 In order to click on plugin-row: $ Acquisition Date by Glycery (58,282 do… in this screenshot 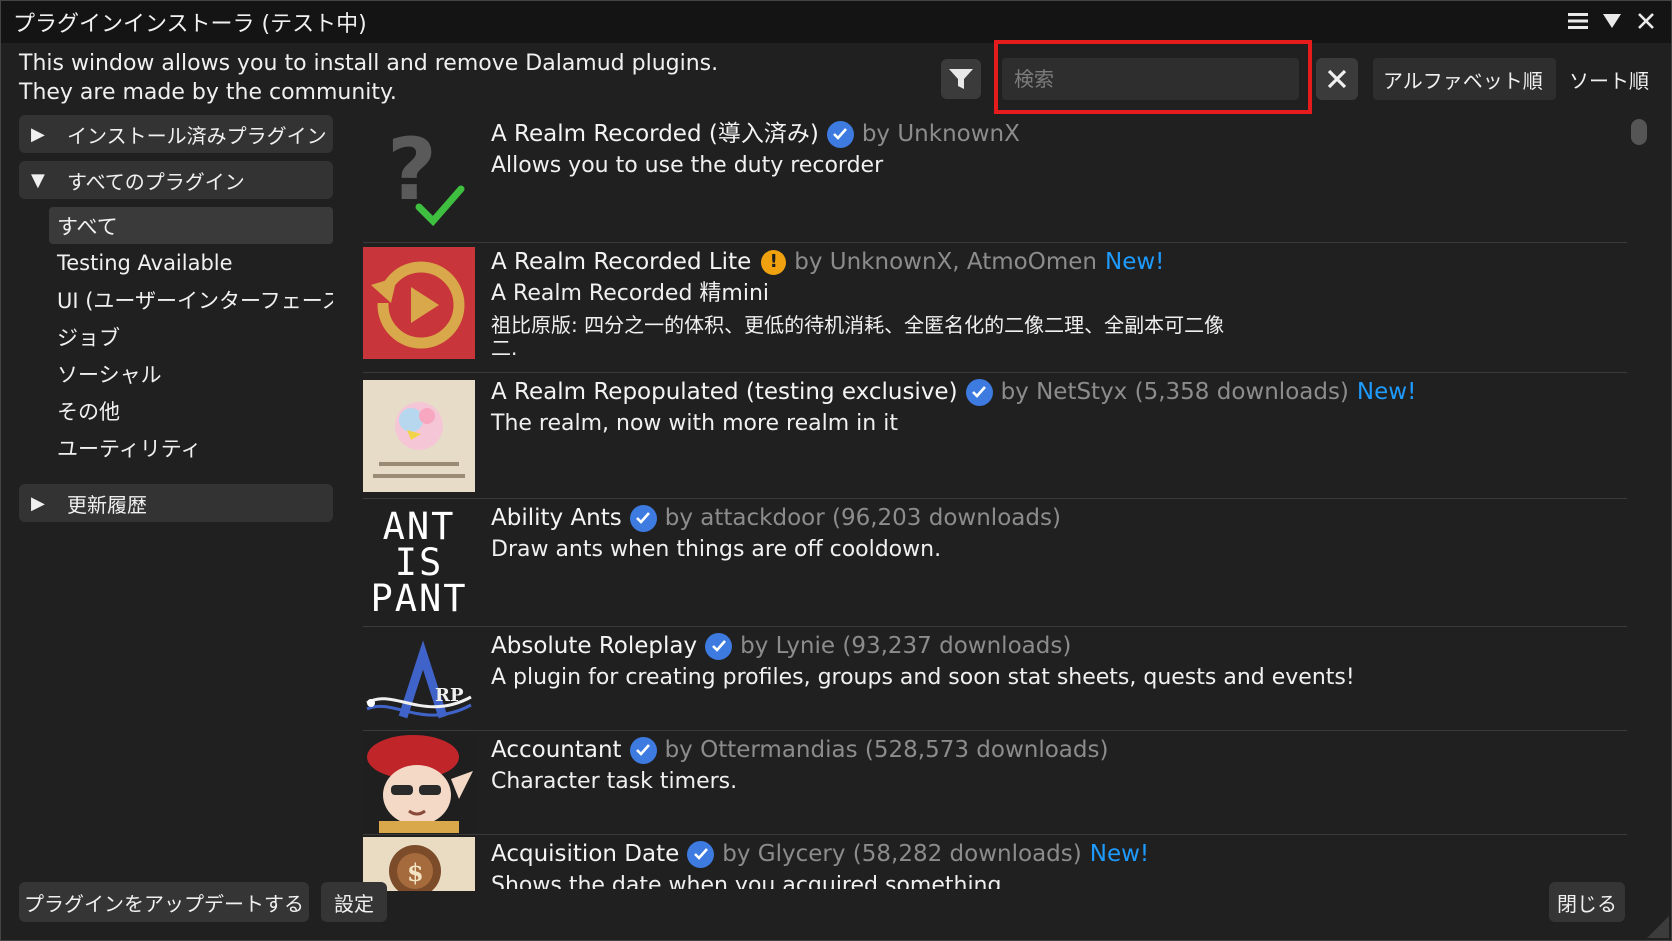, I will do `click(995, 863)`.